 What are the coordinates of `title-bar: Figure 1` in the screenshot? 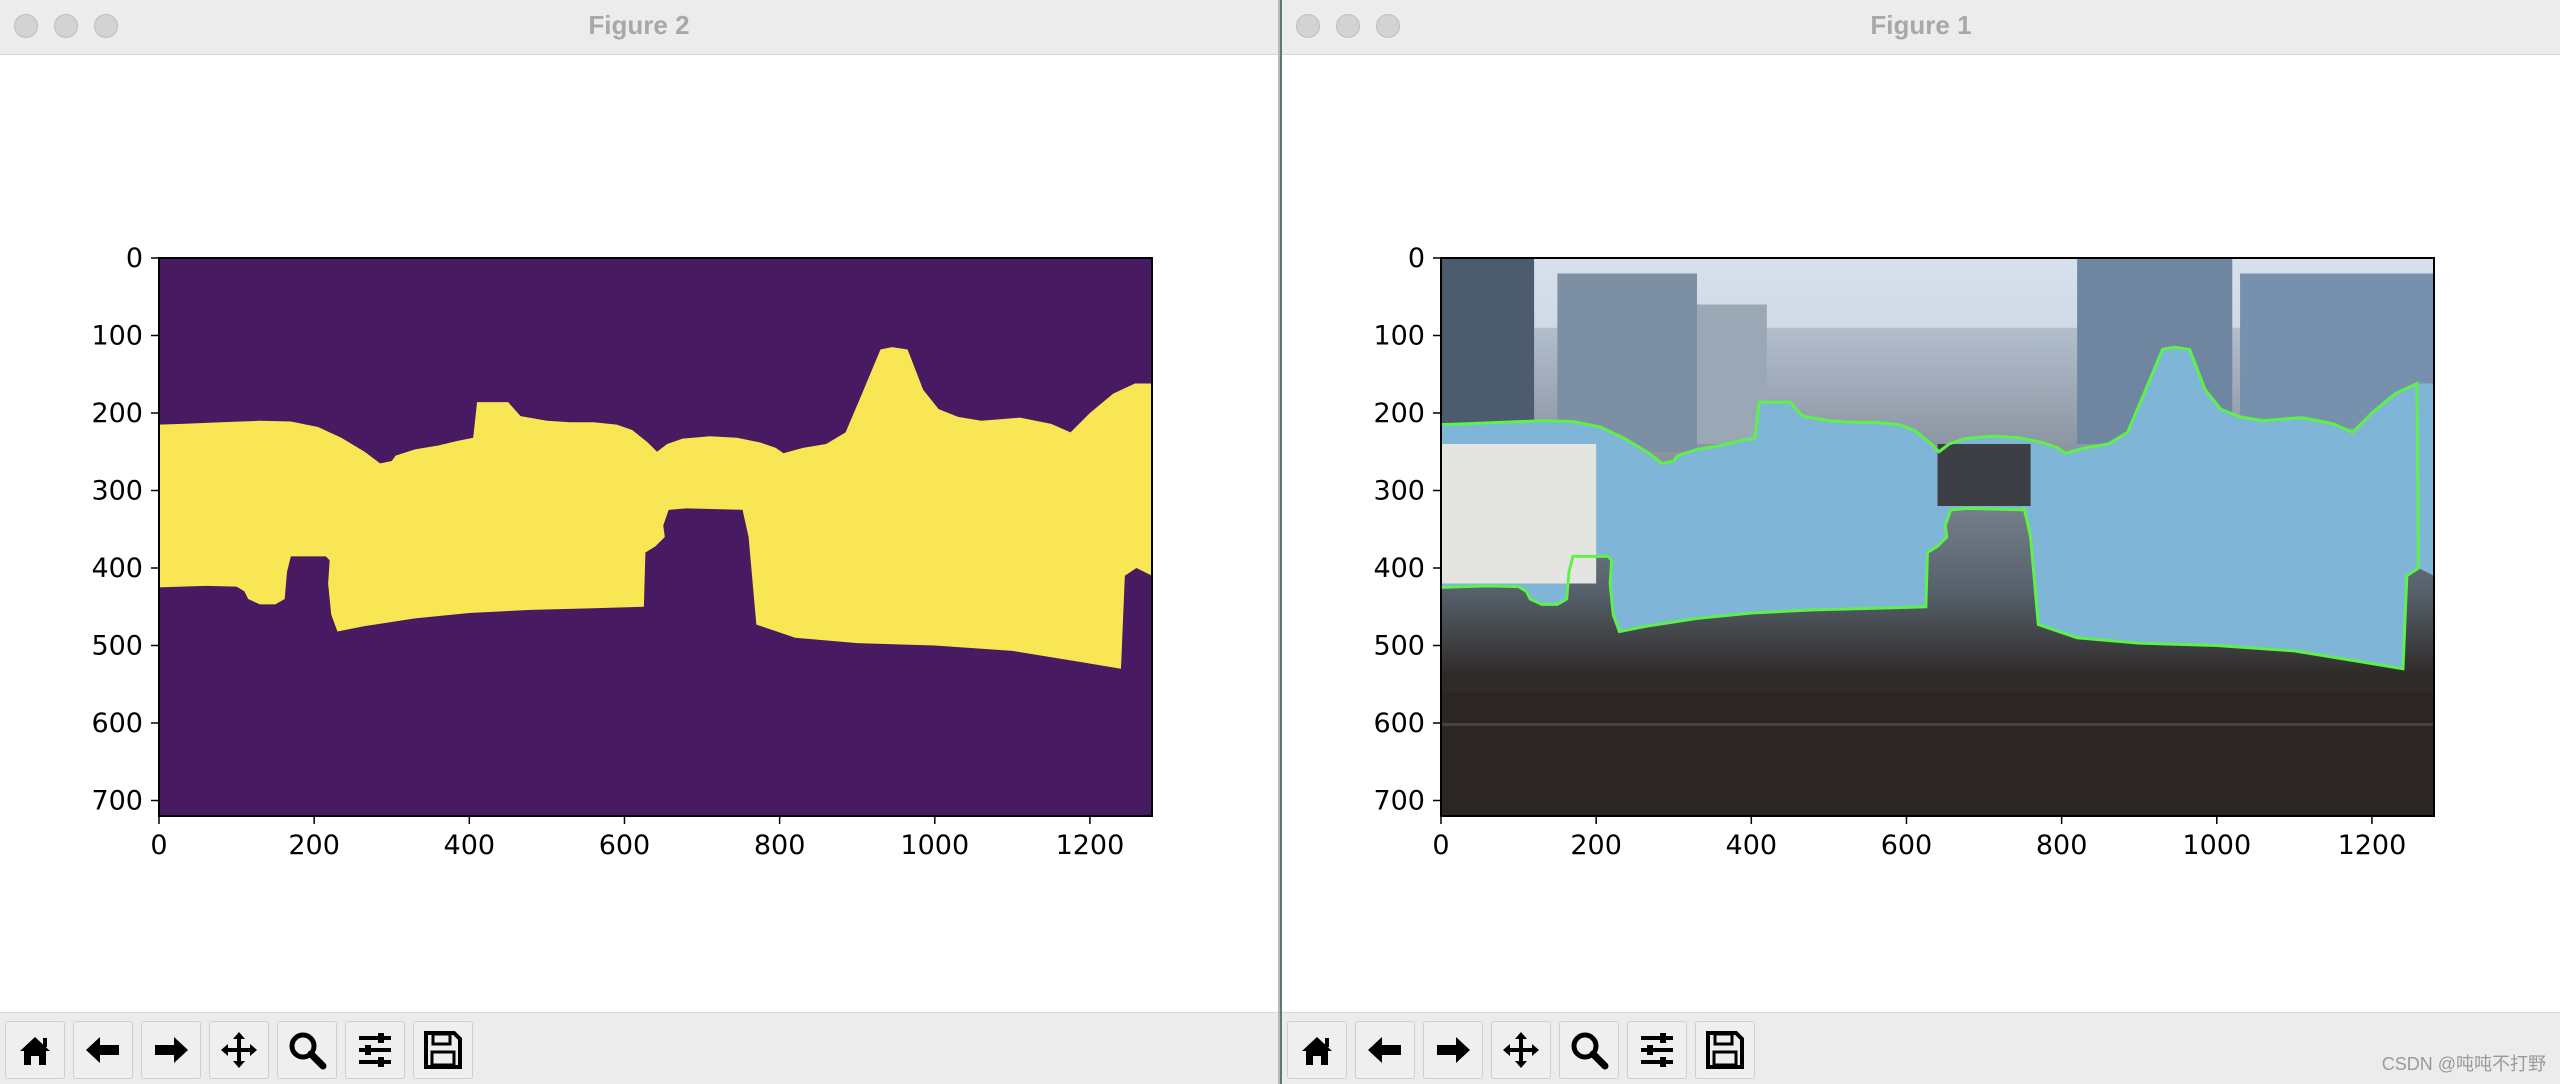 It's located at (1921, 27).